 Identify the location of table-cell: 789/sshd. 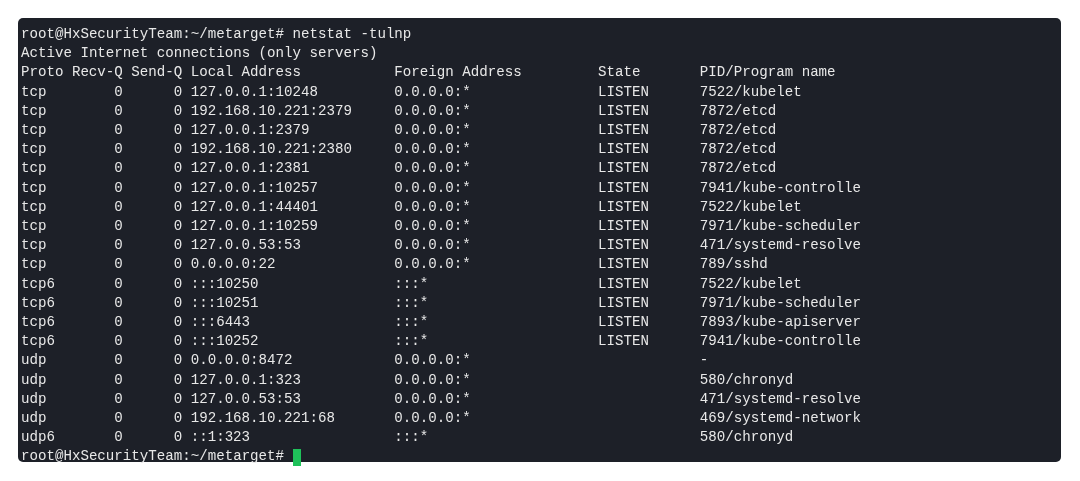
(733, 265).